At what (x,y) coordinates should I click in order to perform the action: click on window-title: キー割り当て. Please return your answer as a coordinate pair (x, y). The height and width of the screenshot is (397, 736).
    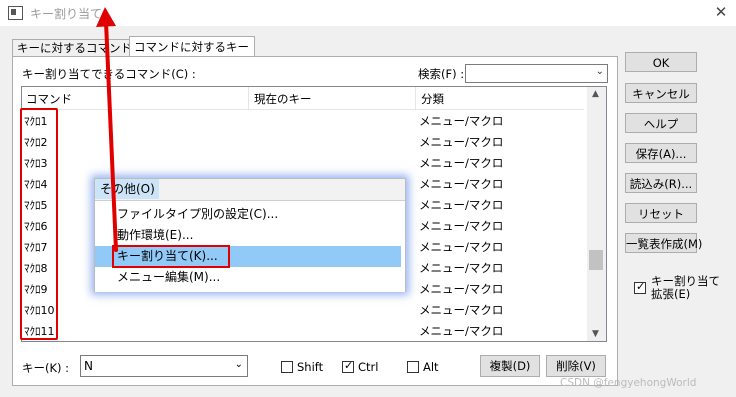
    Looking at the image, I should click on (66, 14).